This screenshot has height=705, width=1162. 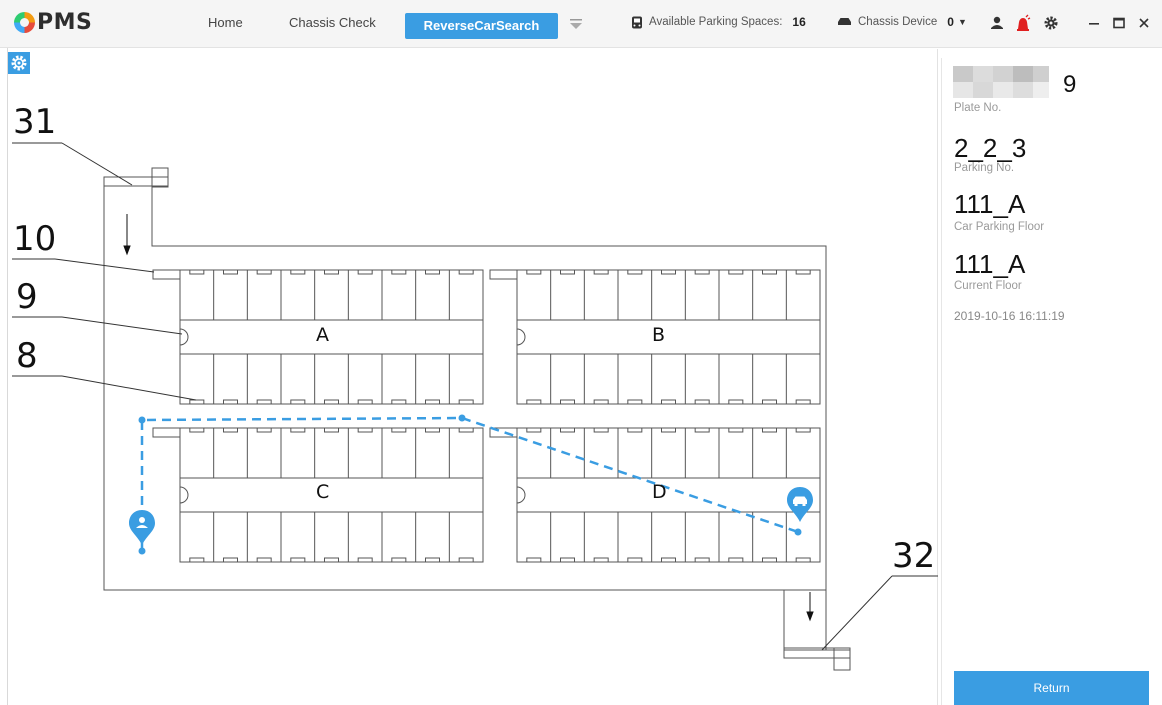 I want to click on person-pin-icon, so click(x=142, y=528).